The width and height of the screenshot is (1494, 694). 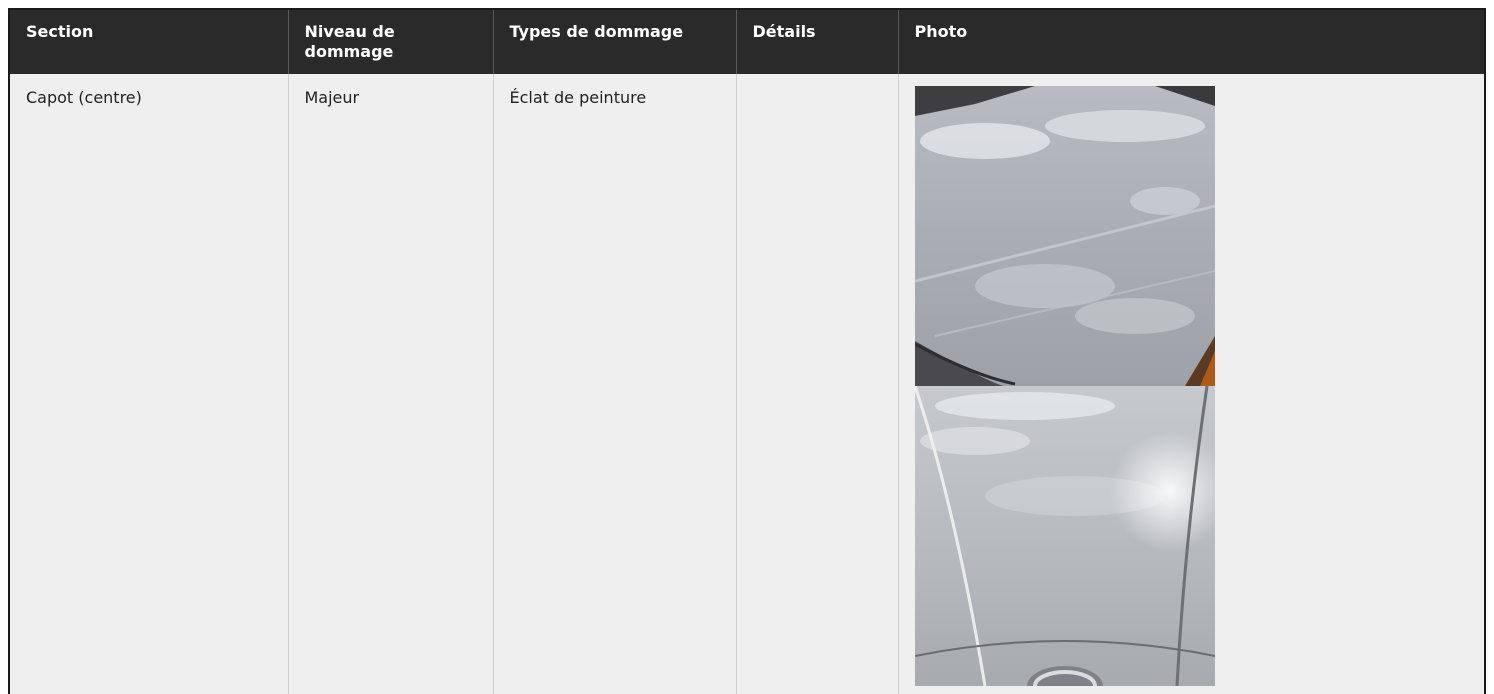 What do you see at coordinates (149, 42) in the screenshot?
I see `header-section: Section` at bounding box center [149, 42].